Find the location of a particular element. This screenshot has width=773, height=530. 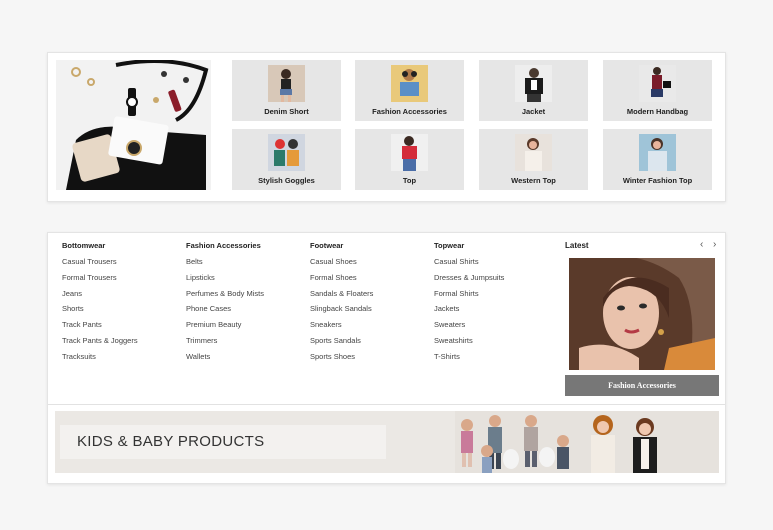

latest-heading: Latest is located at coordinates (577, 245).